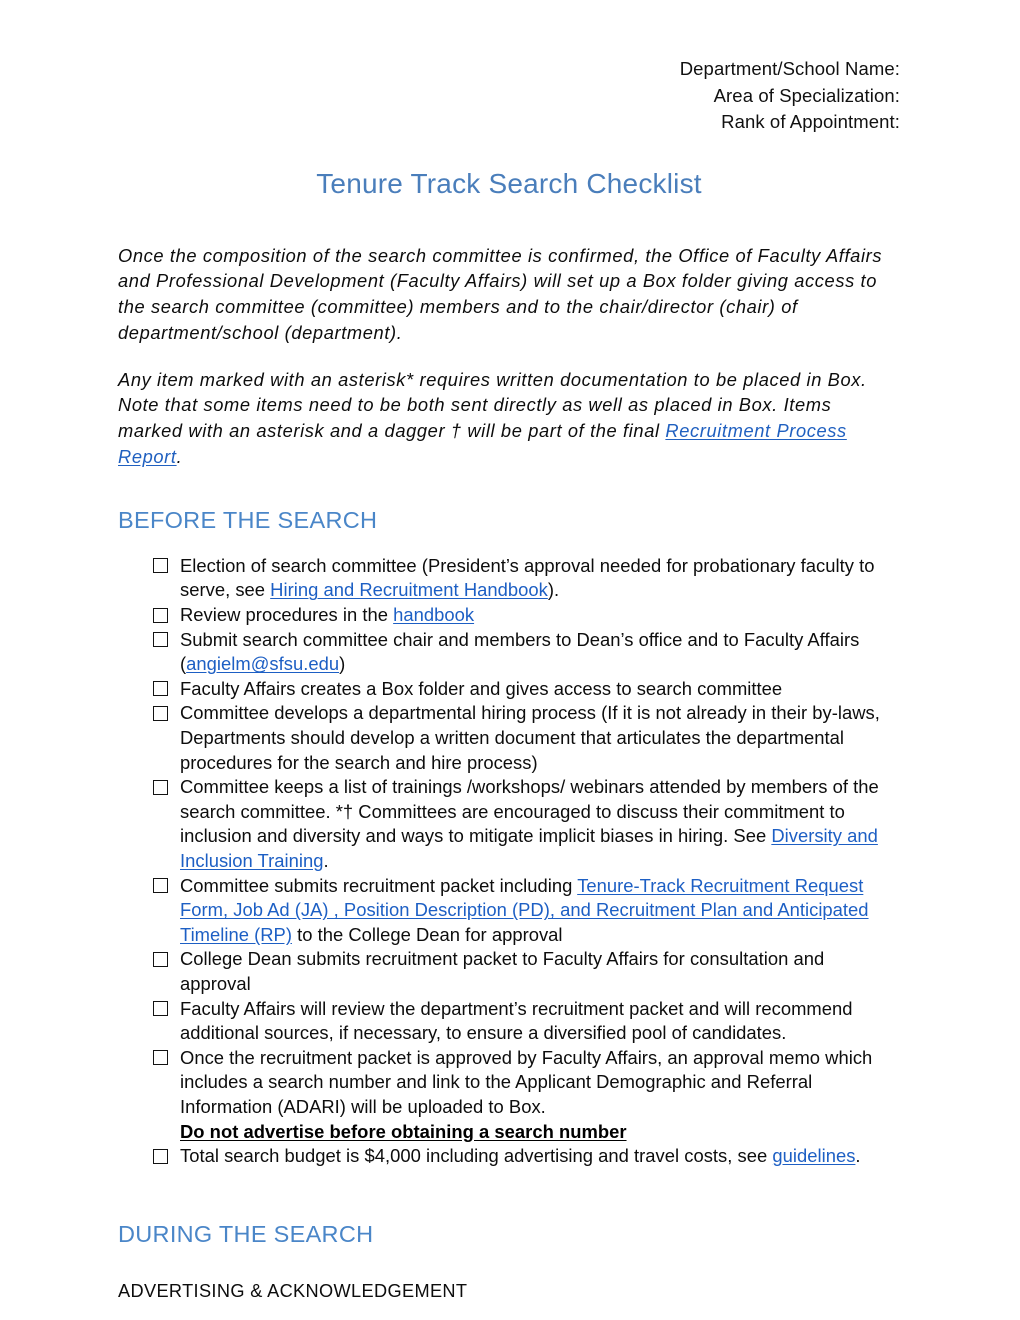  Describe the element at coordinates (789, 68) in the screenshot. I see `header-line-department: Department/School Name:` at that location.